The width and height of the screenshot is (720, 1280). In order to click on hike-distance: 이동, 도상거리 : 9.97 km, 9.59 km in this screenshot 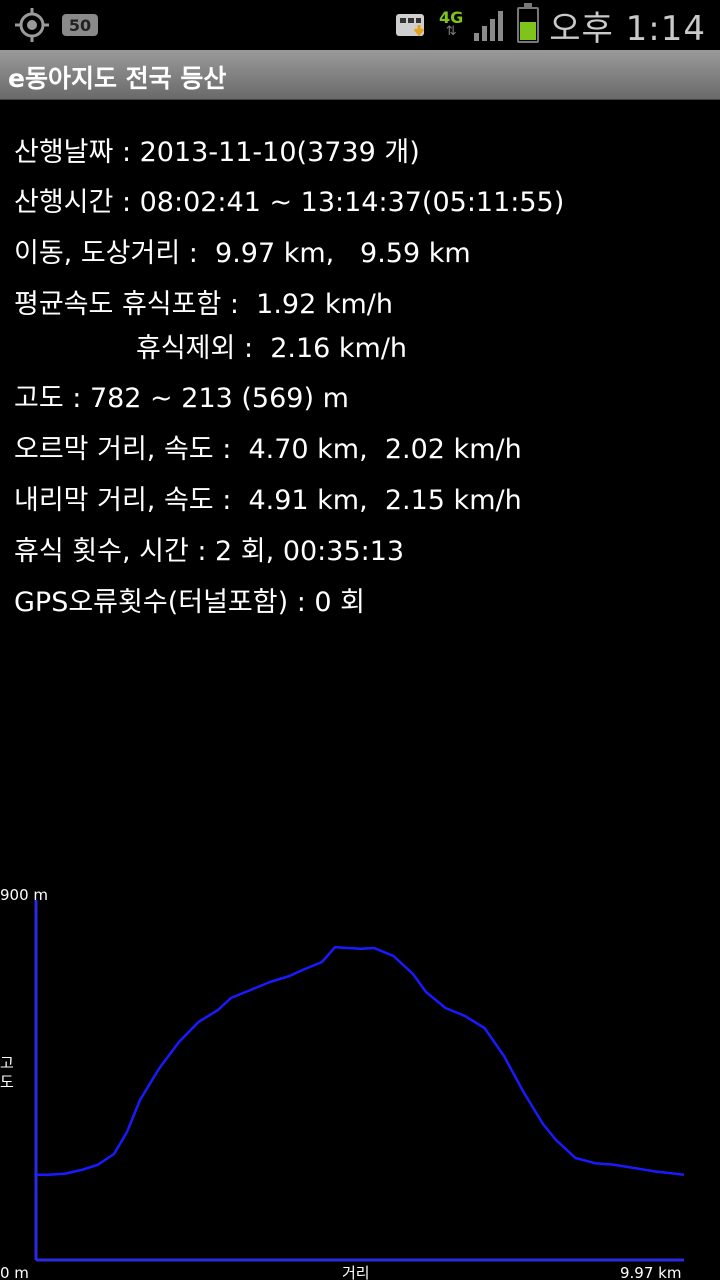, I will do `click(242, 253)`.